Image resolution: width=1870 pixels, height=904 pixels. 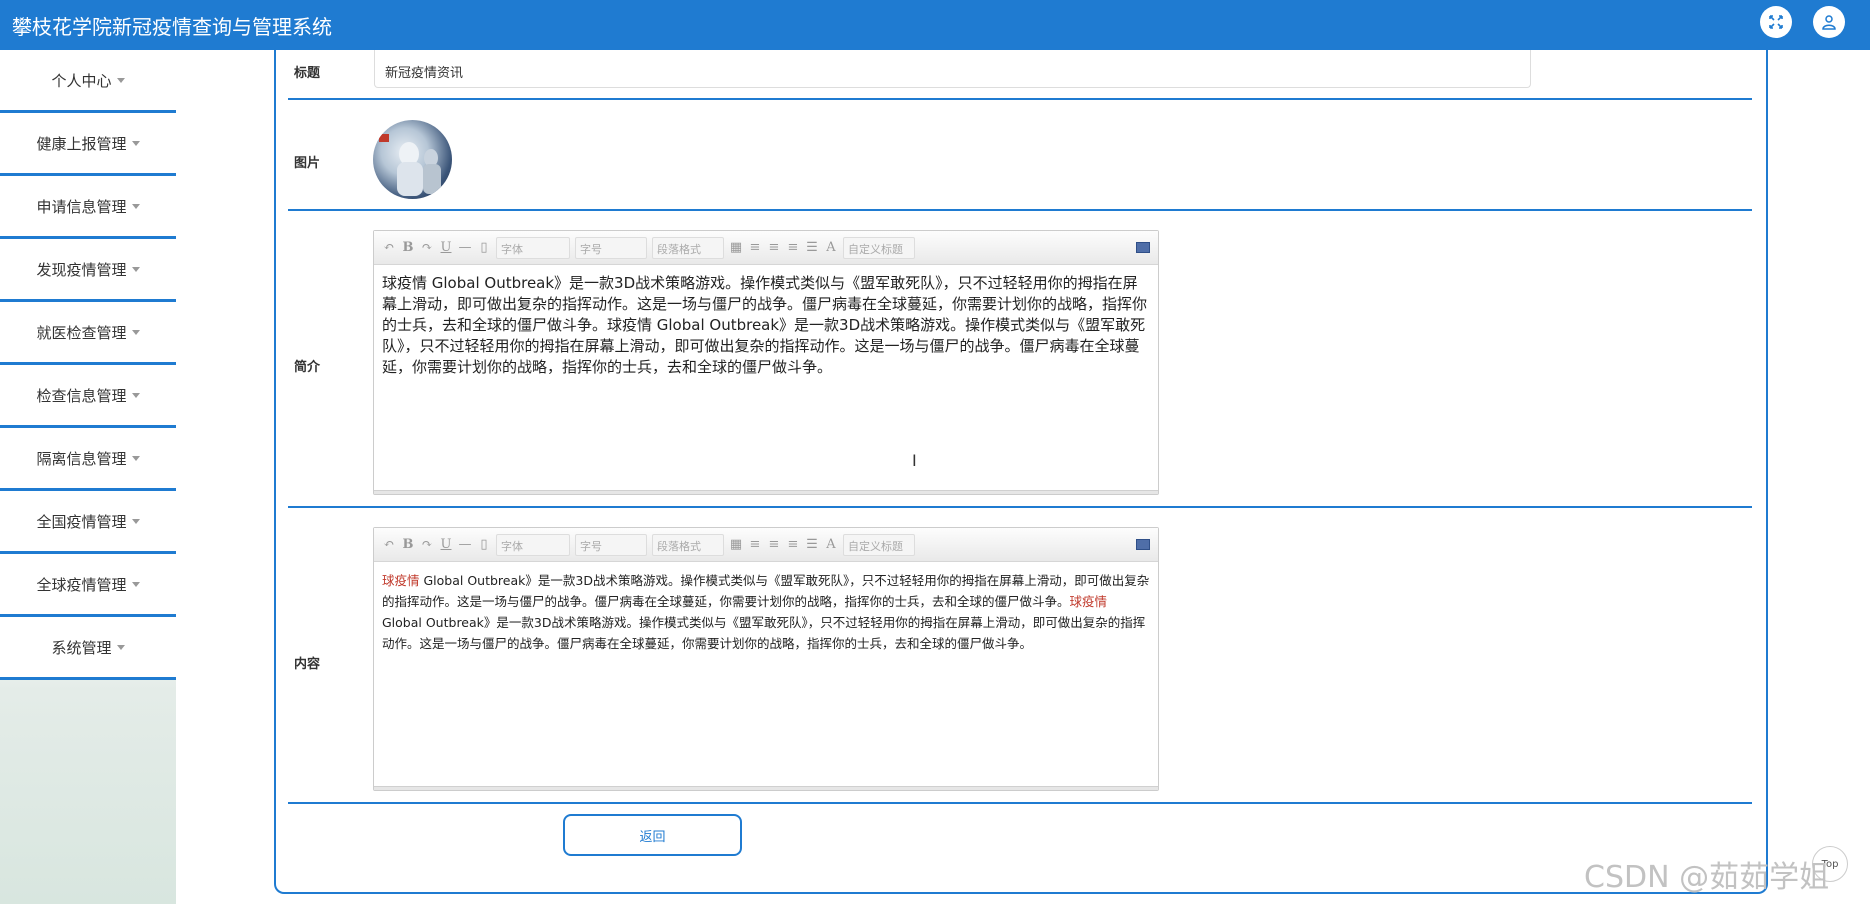 What do you see at coordinates (172, 27) in the screenshot?
I see `app-title: 攀枝花学院新冠疫情查询与管理系统` at bounding box center [172, 27].